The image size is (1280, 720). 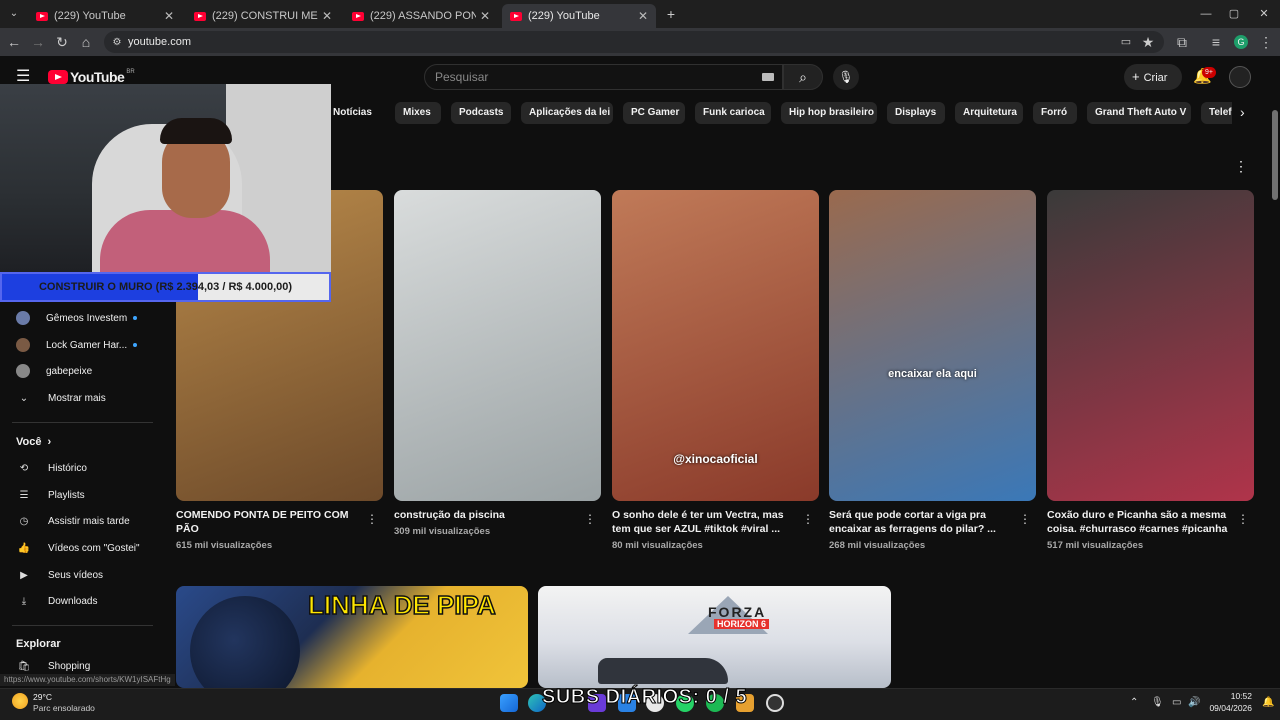 What do you see at coordinates (1275, 155) in the screenshot?
I see `scrollbar-thumb` at bounding box center [1275, 155].